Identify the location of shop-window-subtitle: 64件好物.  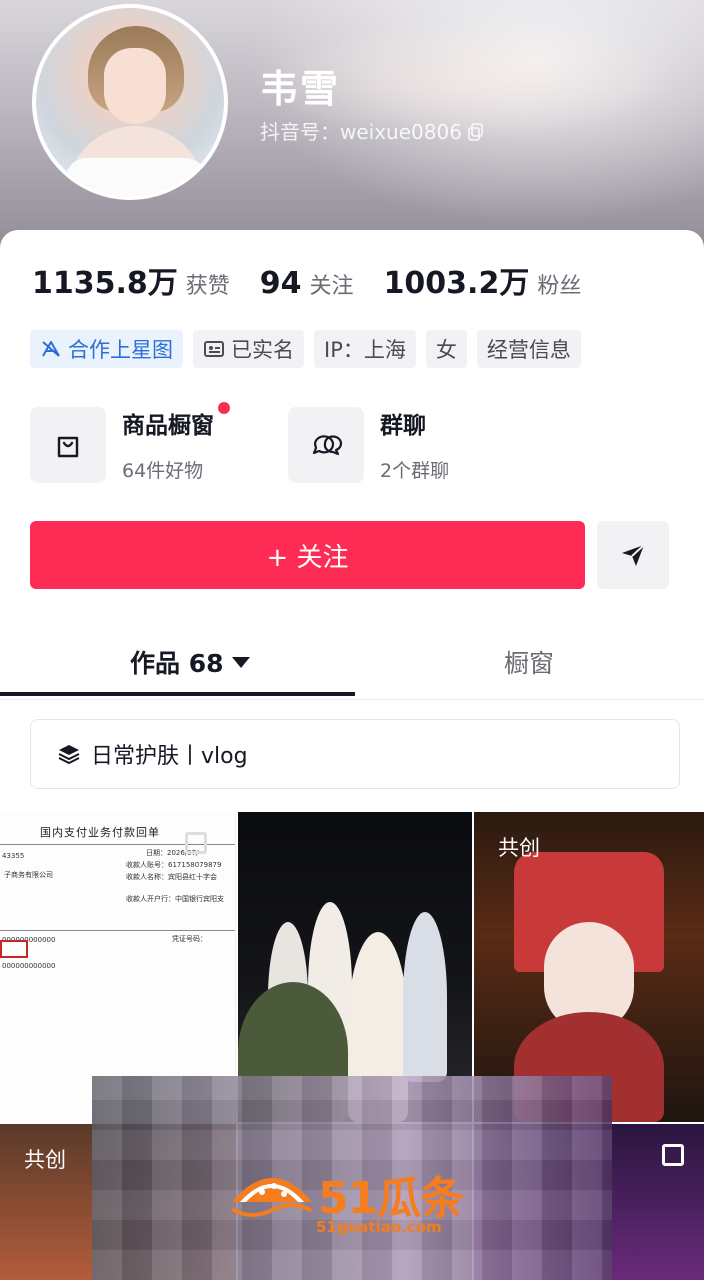
(163, 471).